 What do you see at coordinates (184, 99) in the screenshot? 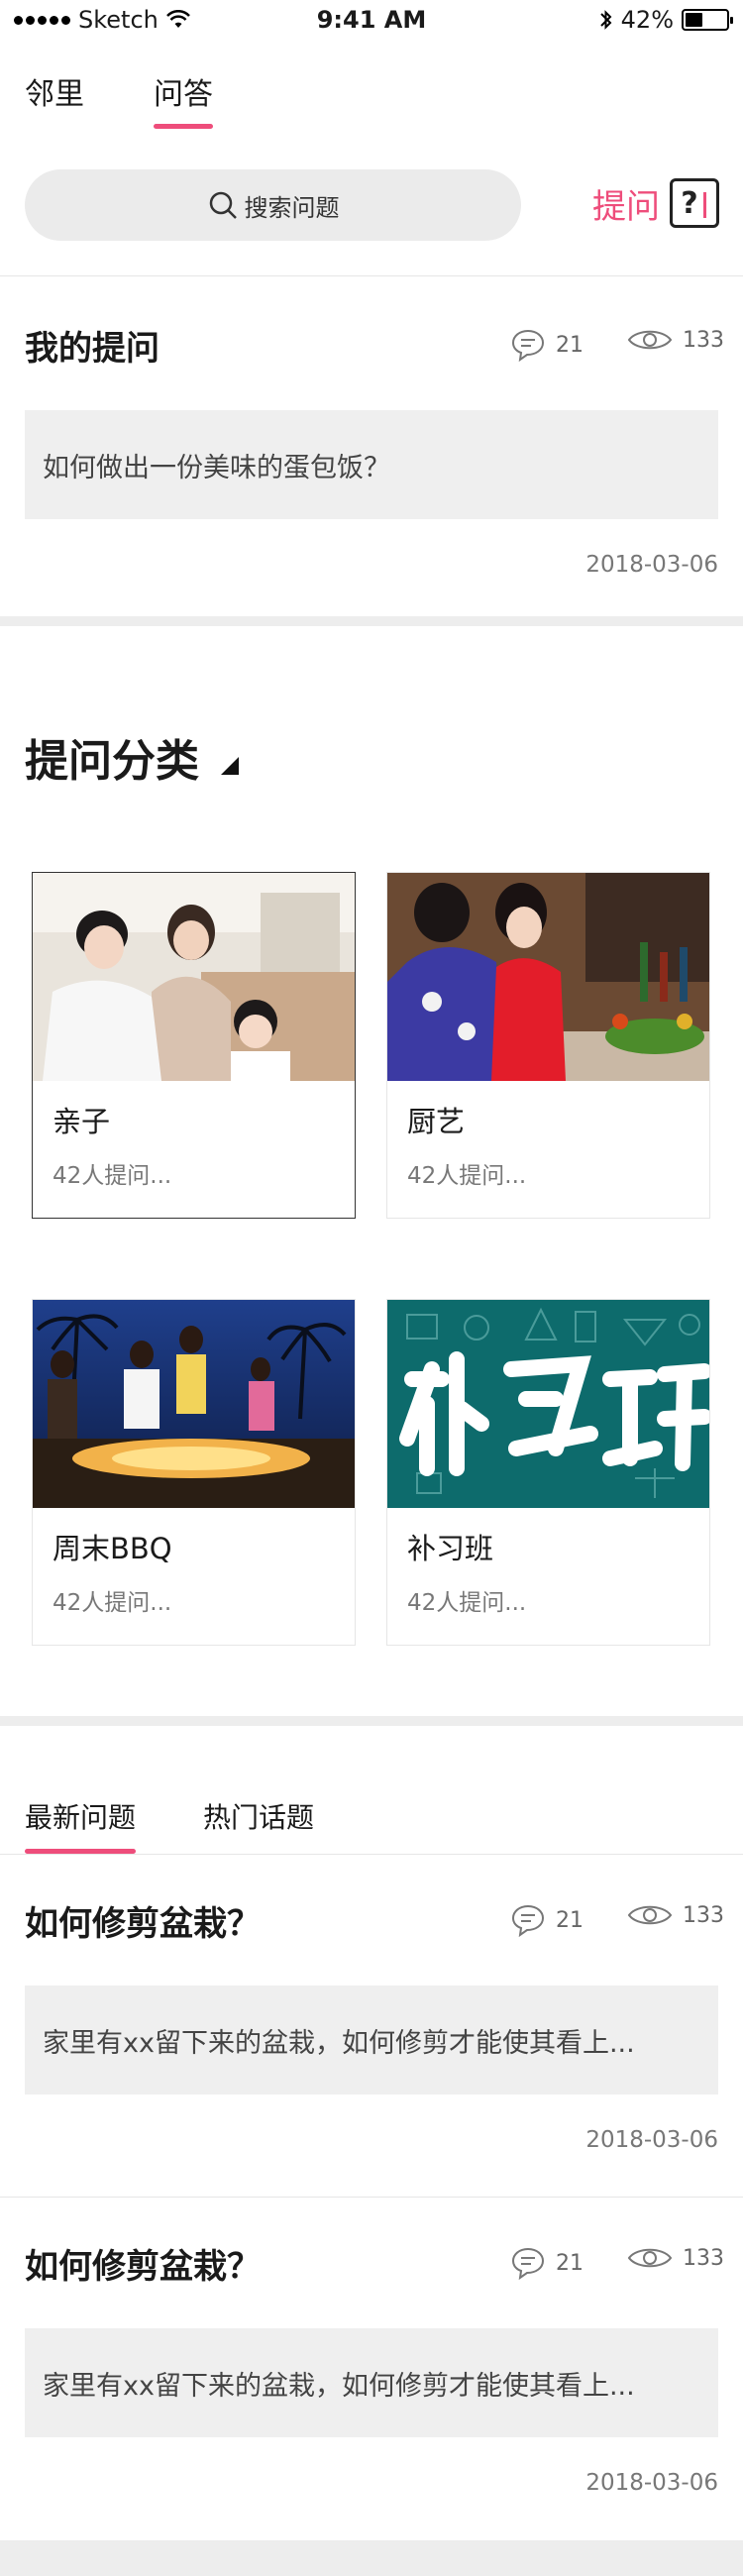
I see `tab-qa: 问答` at bounding box center [184, 99].